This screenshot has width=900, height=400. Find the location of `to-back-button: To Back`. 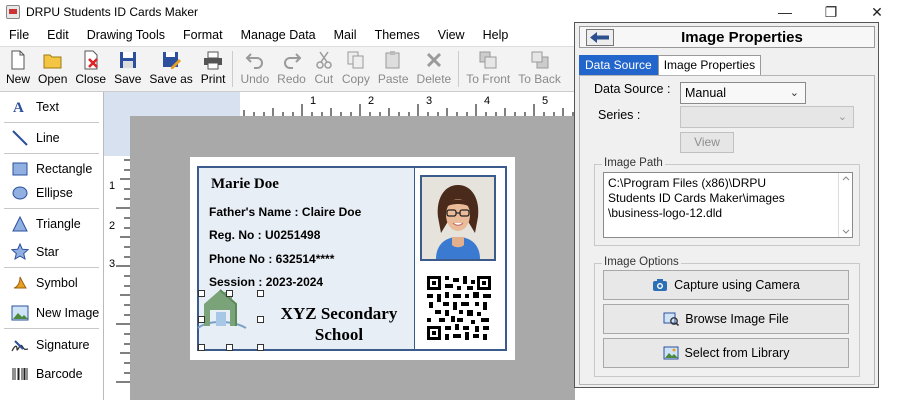

to-back-button: To Back is located at coordinates (539, 66).